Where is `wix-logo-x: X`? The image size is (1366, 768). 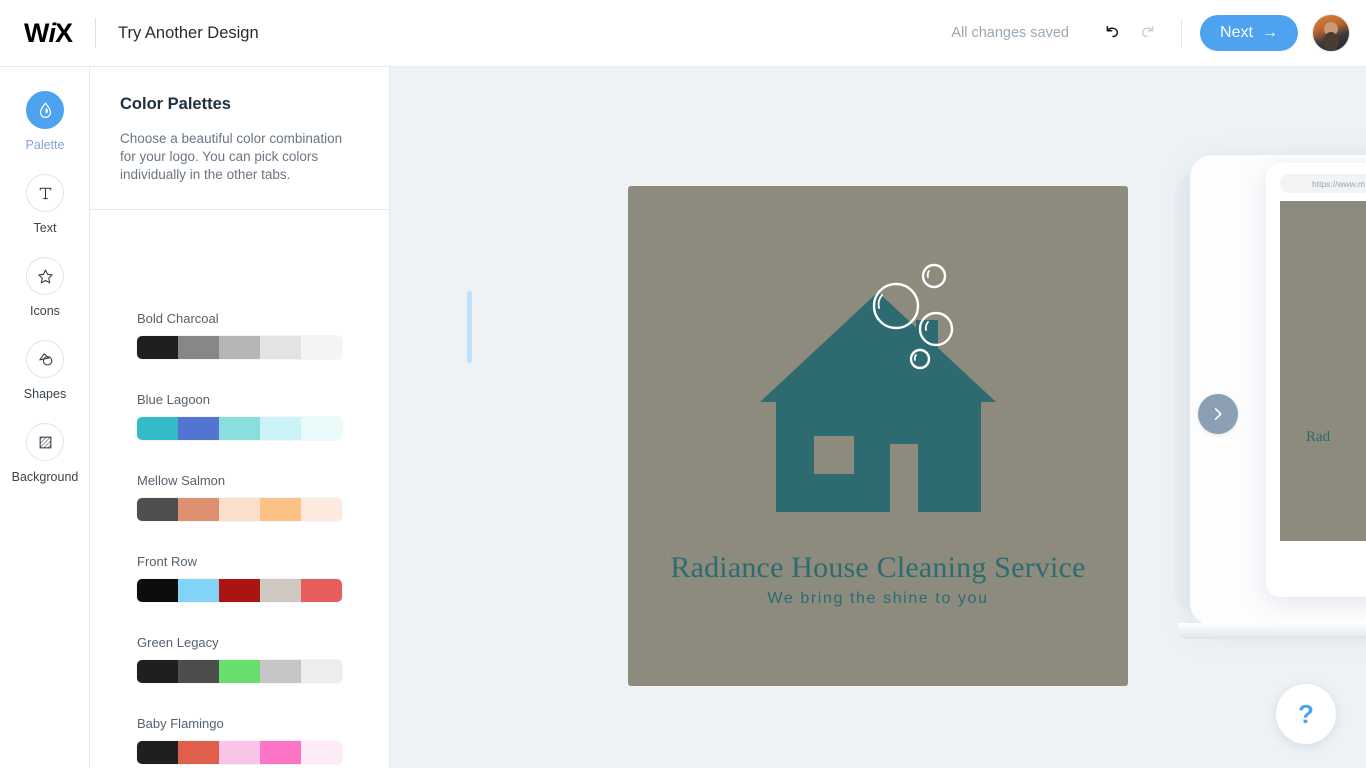
wix-logo-x: X is located at coordinates (64, 32).